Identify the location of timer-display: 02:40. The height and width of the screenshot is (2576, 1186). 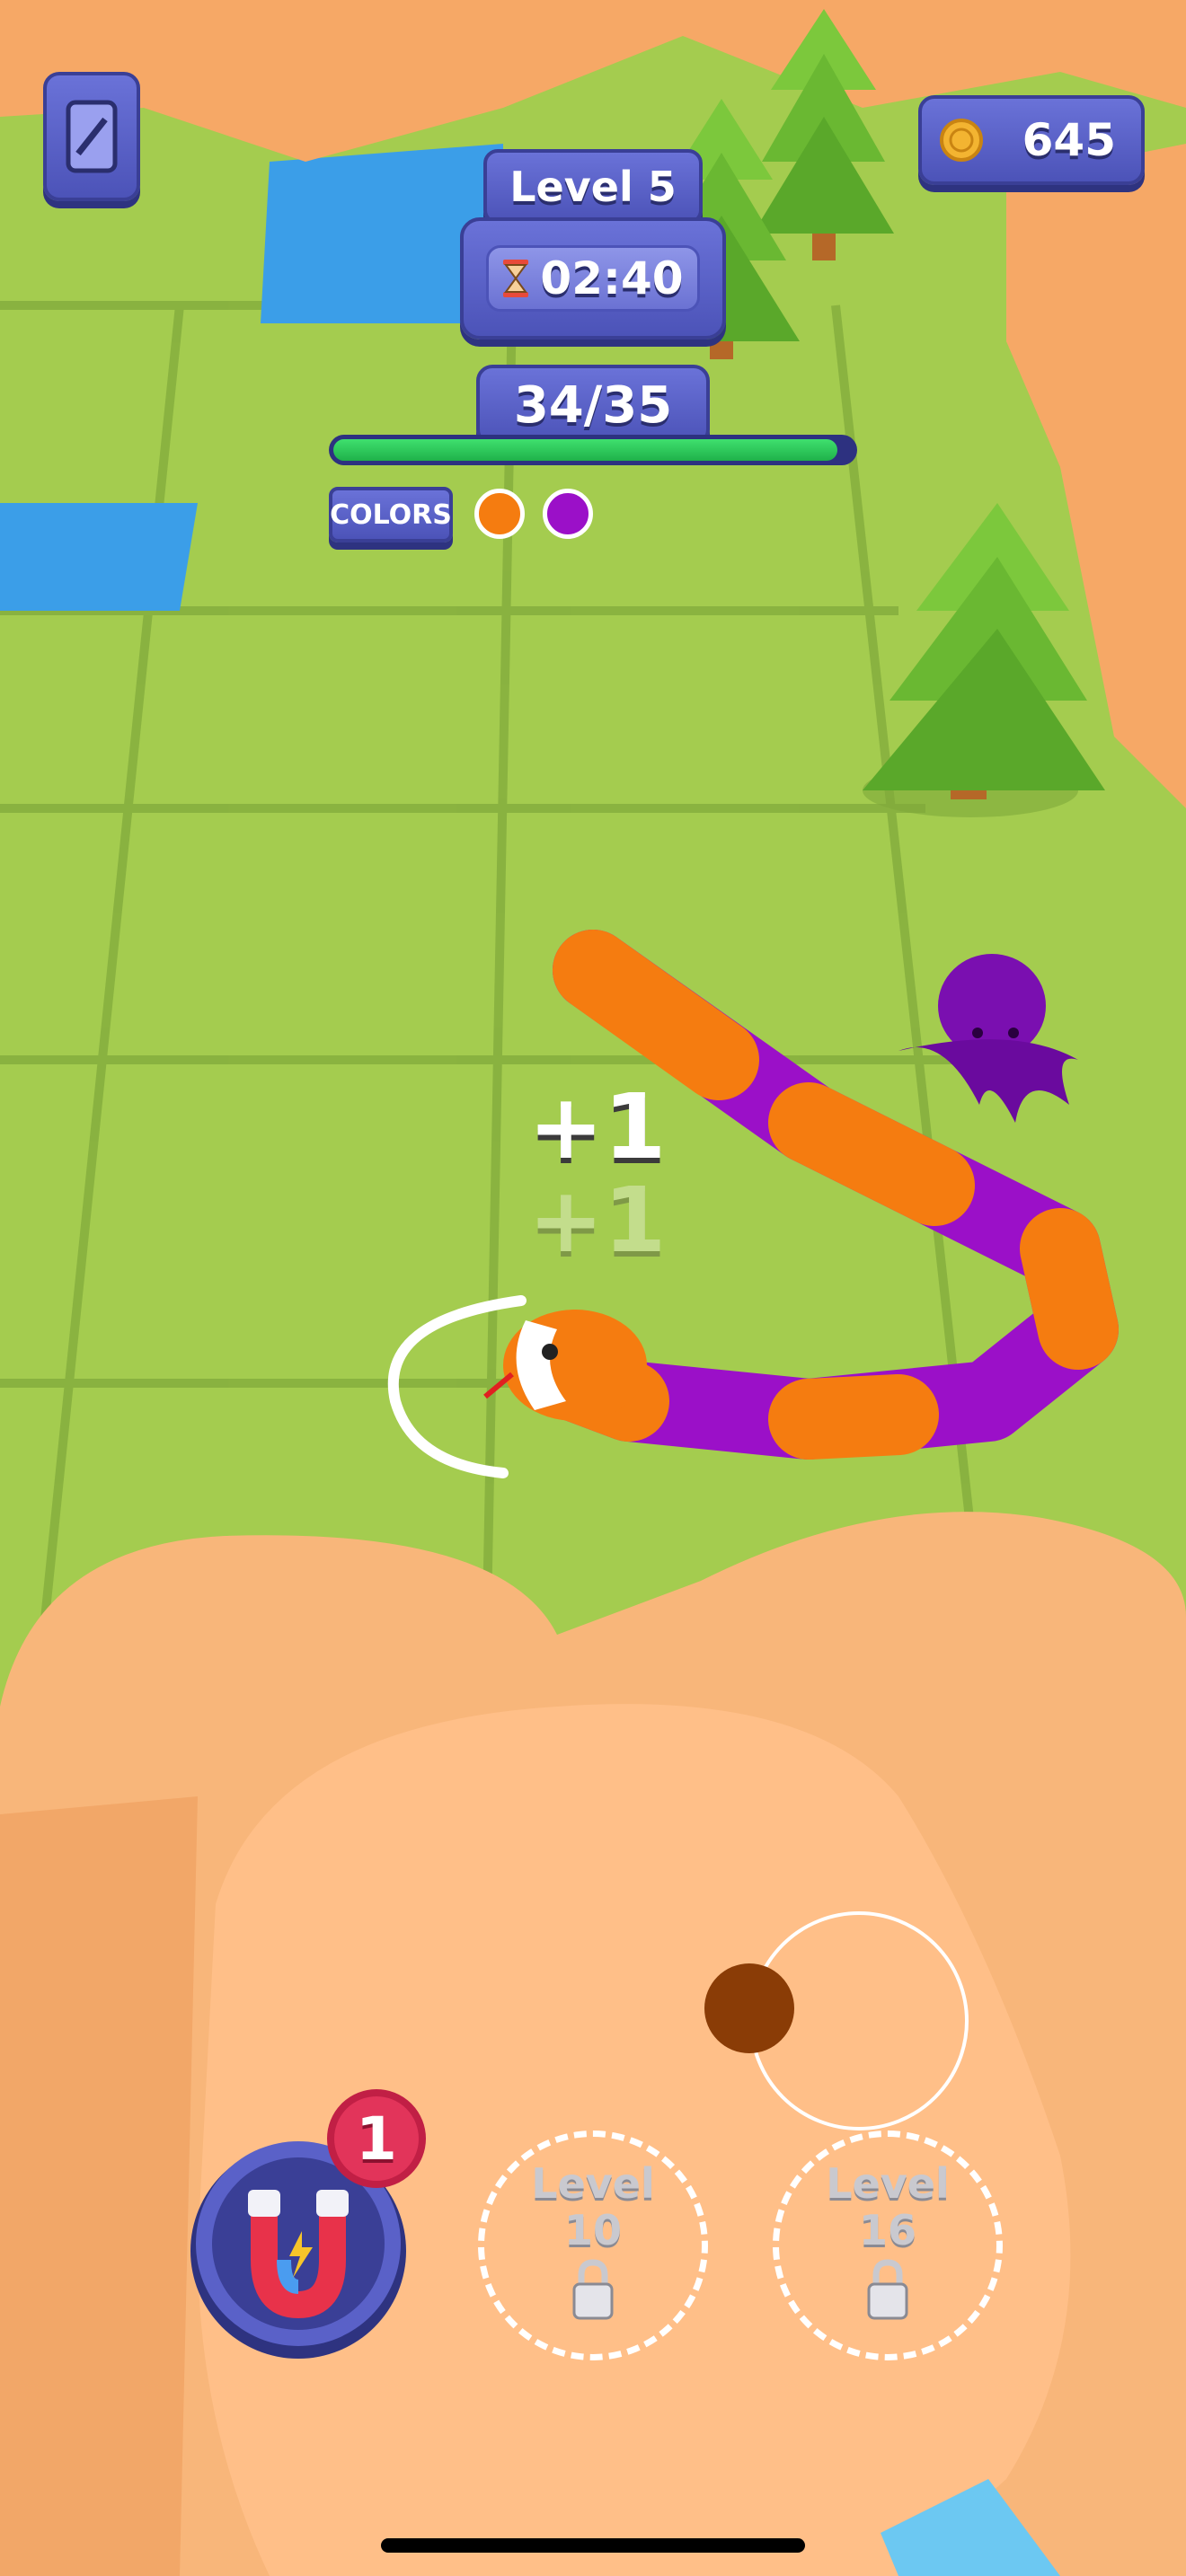
(593, 278).